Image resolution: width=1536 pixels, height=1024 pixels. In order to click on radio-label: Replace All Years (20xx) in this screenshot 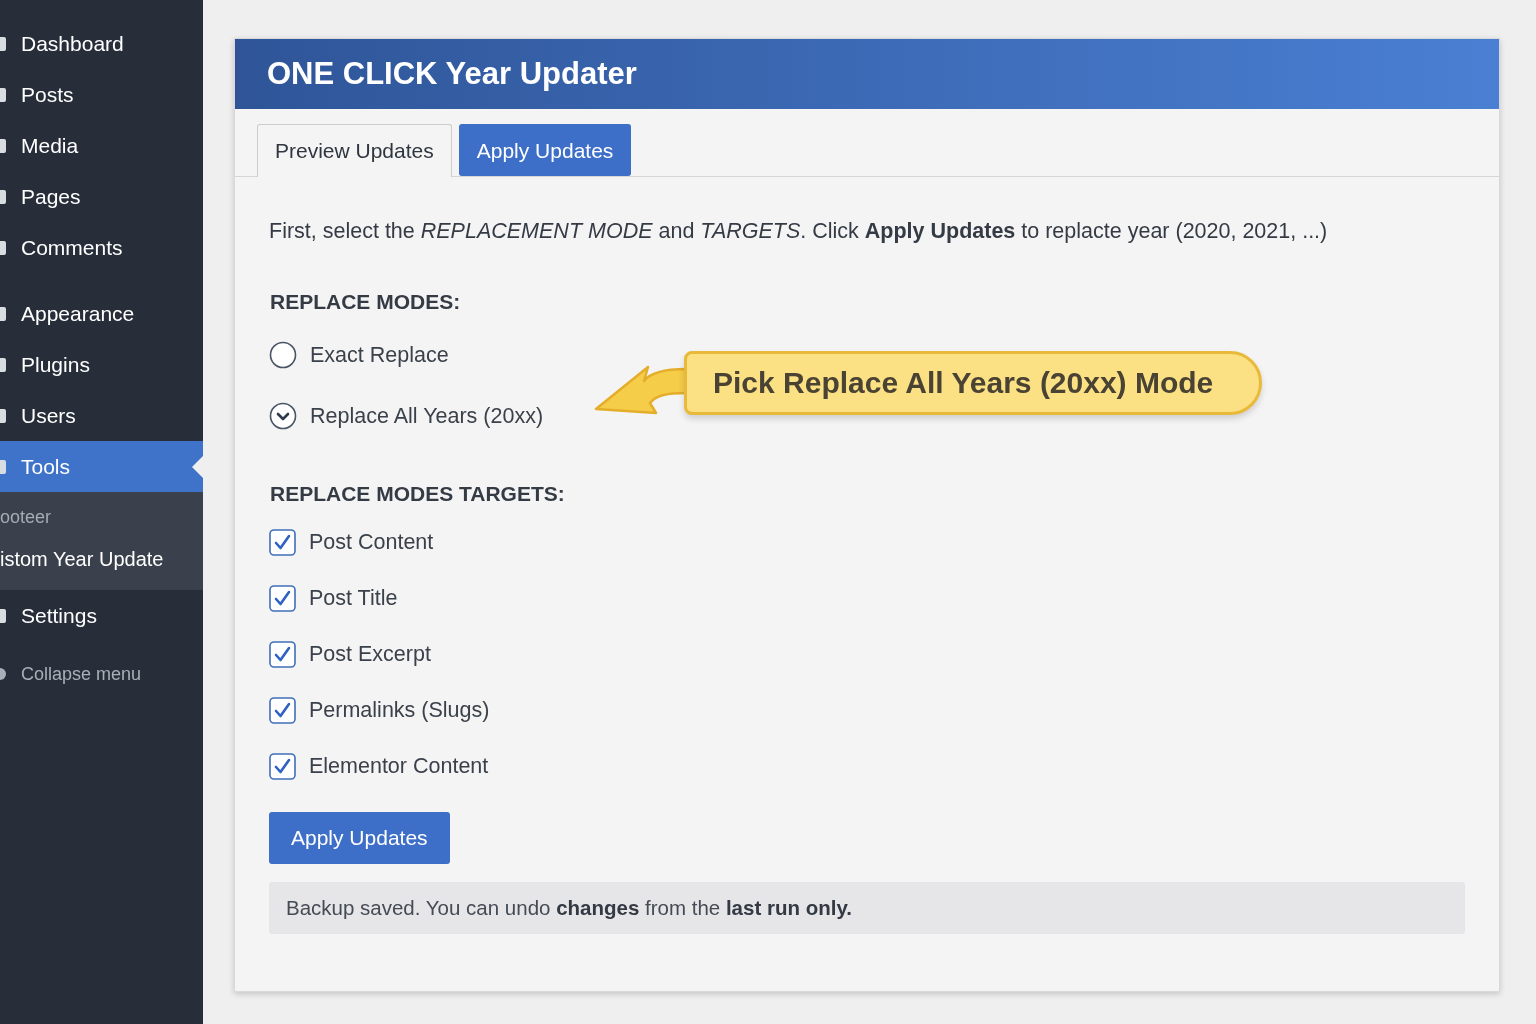, I will do `click(427, 416)`.